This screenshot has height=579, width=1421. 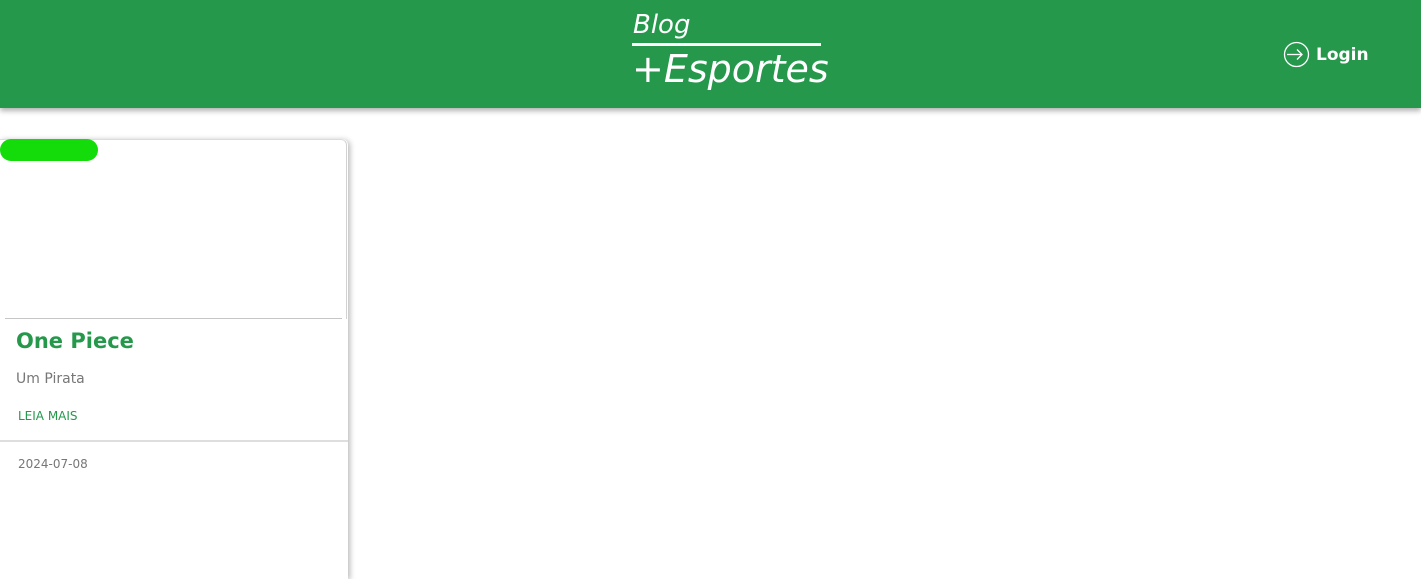 What do you see at coordinates (1342, 54) in the screenshot?
I see `login-label: Login` at bounding box center [1342, 54].